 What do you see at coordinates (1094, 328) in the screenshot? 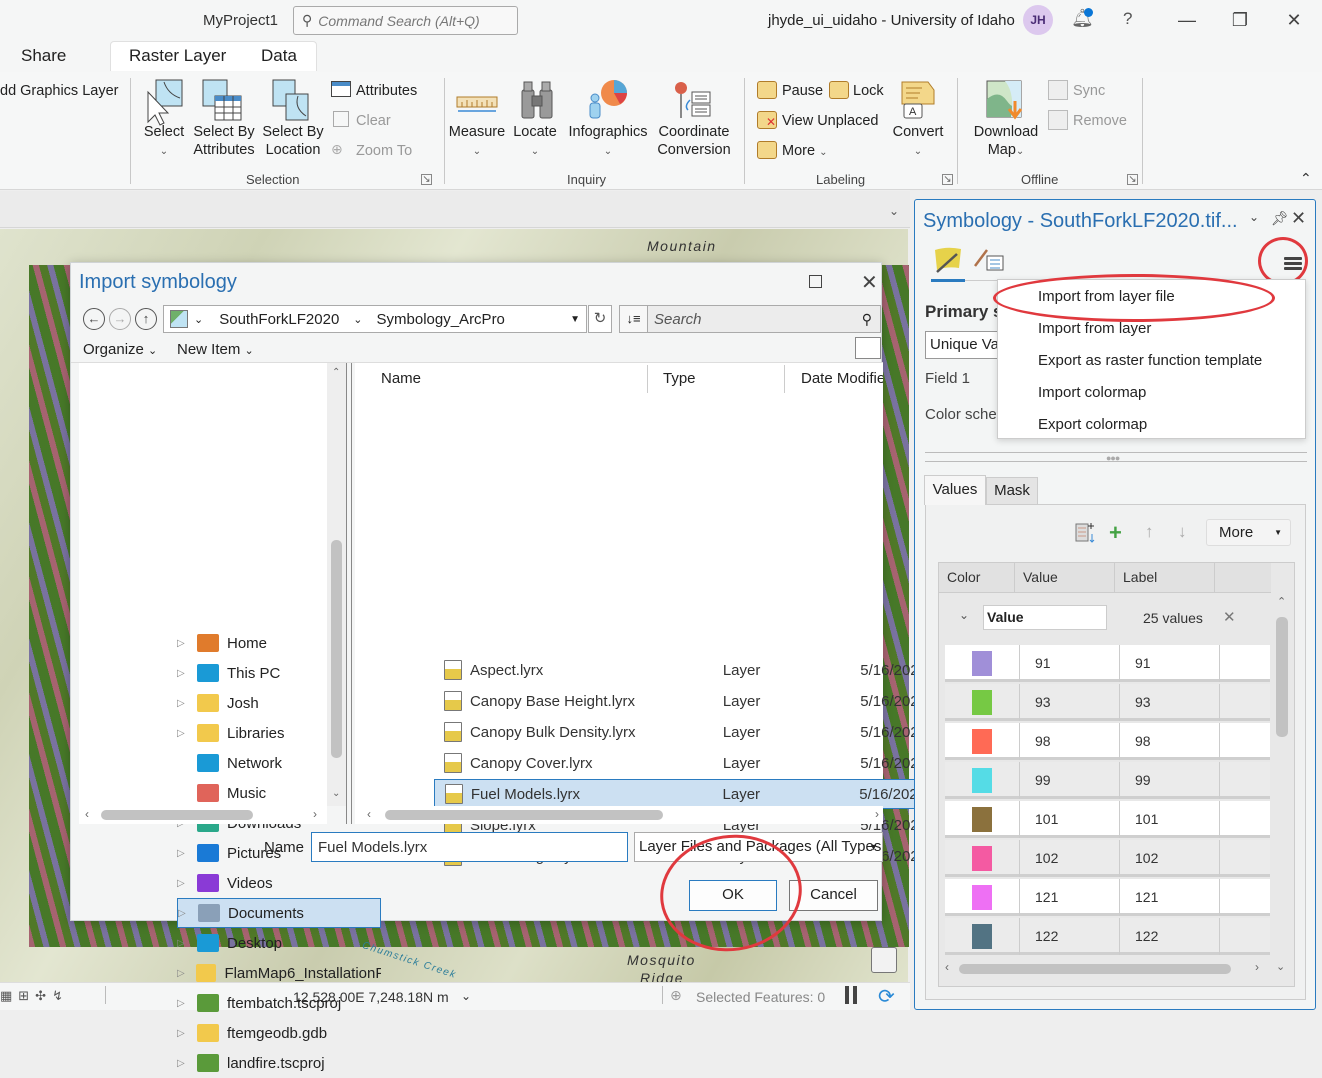
I see `menu-item-import-from-layer: Import from layer` at bounding box center [1094, 328].